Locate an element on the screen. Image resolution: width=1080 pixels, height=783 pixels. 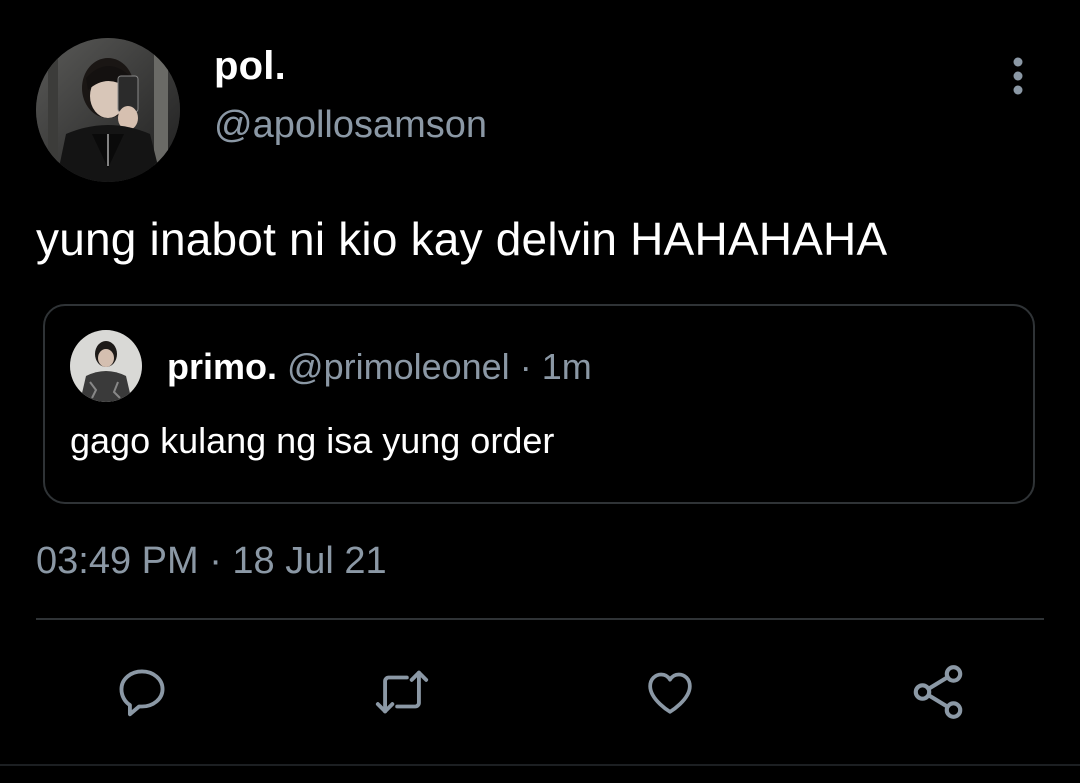
quoted-display-name: primo. is located at coordinates (222, 366).